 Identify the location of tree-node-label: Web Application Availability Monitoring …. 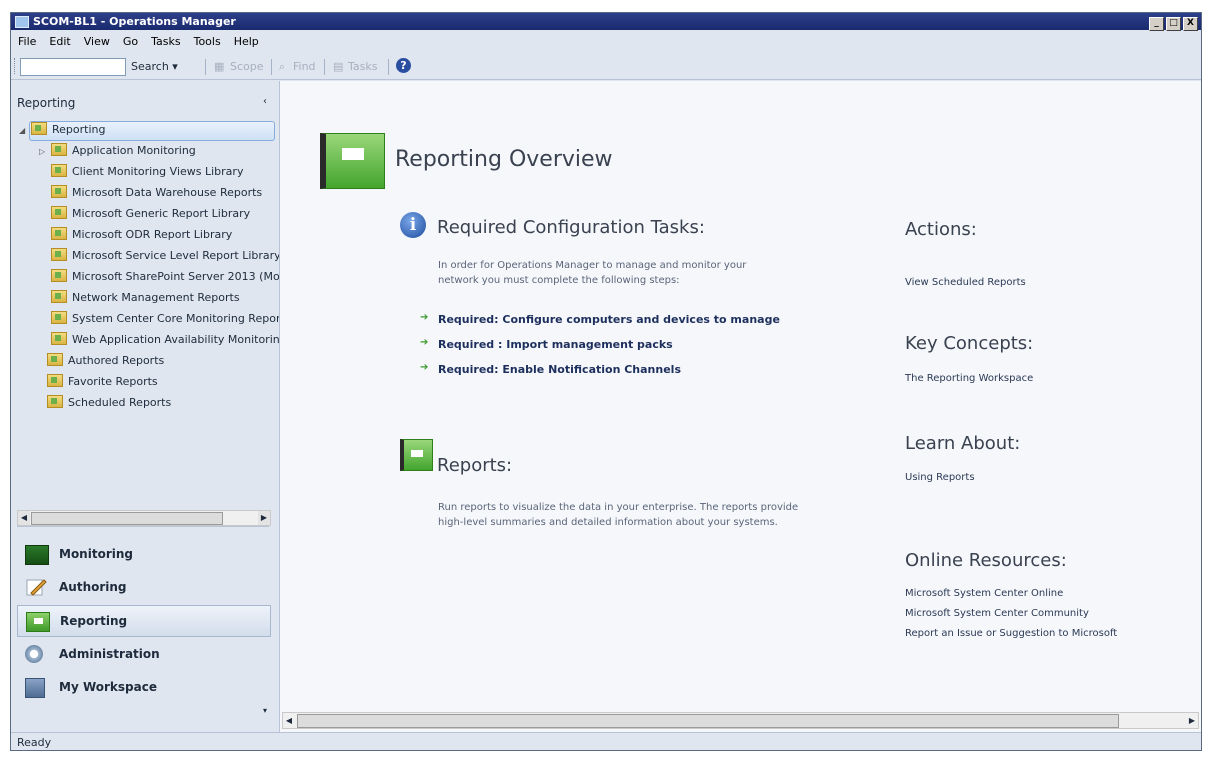
(185, 339).